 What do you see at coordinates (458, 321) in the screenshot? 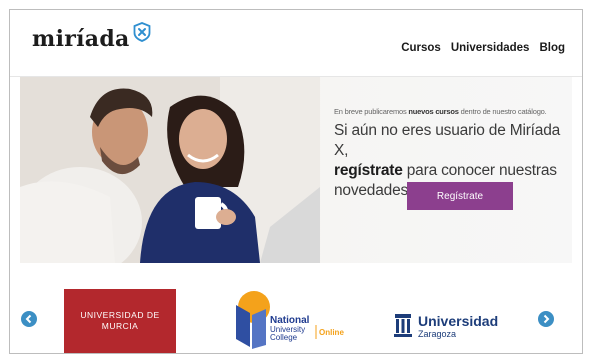
I see `svg-text: Universidad` at bounding box center [458, 321].